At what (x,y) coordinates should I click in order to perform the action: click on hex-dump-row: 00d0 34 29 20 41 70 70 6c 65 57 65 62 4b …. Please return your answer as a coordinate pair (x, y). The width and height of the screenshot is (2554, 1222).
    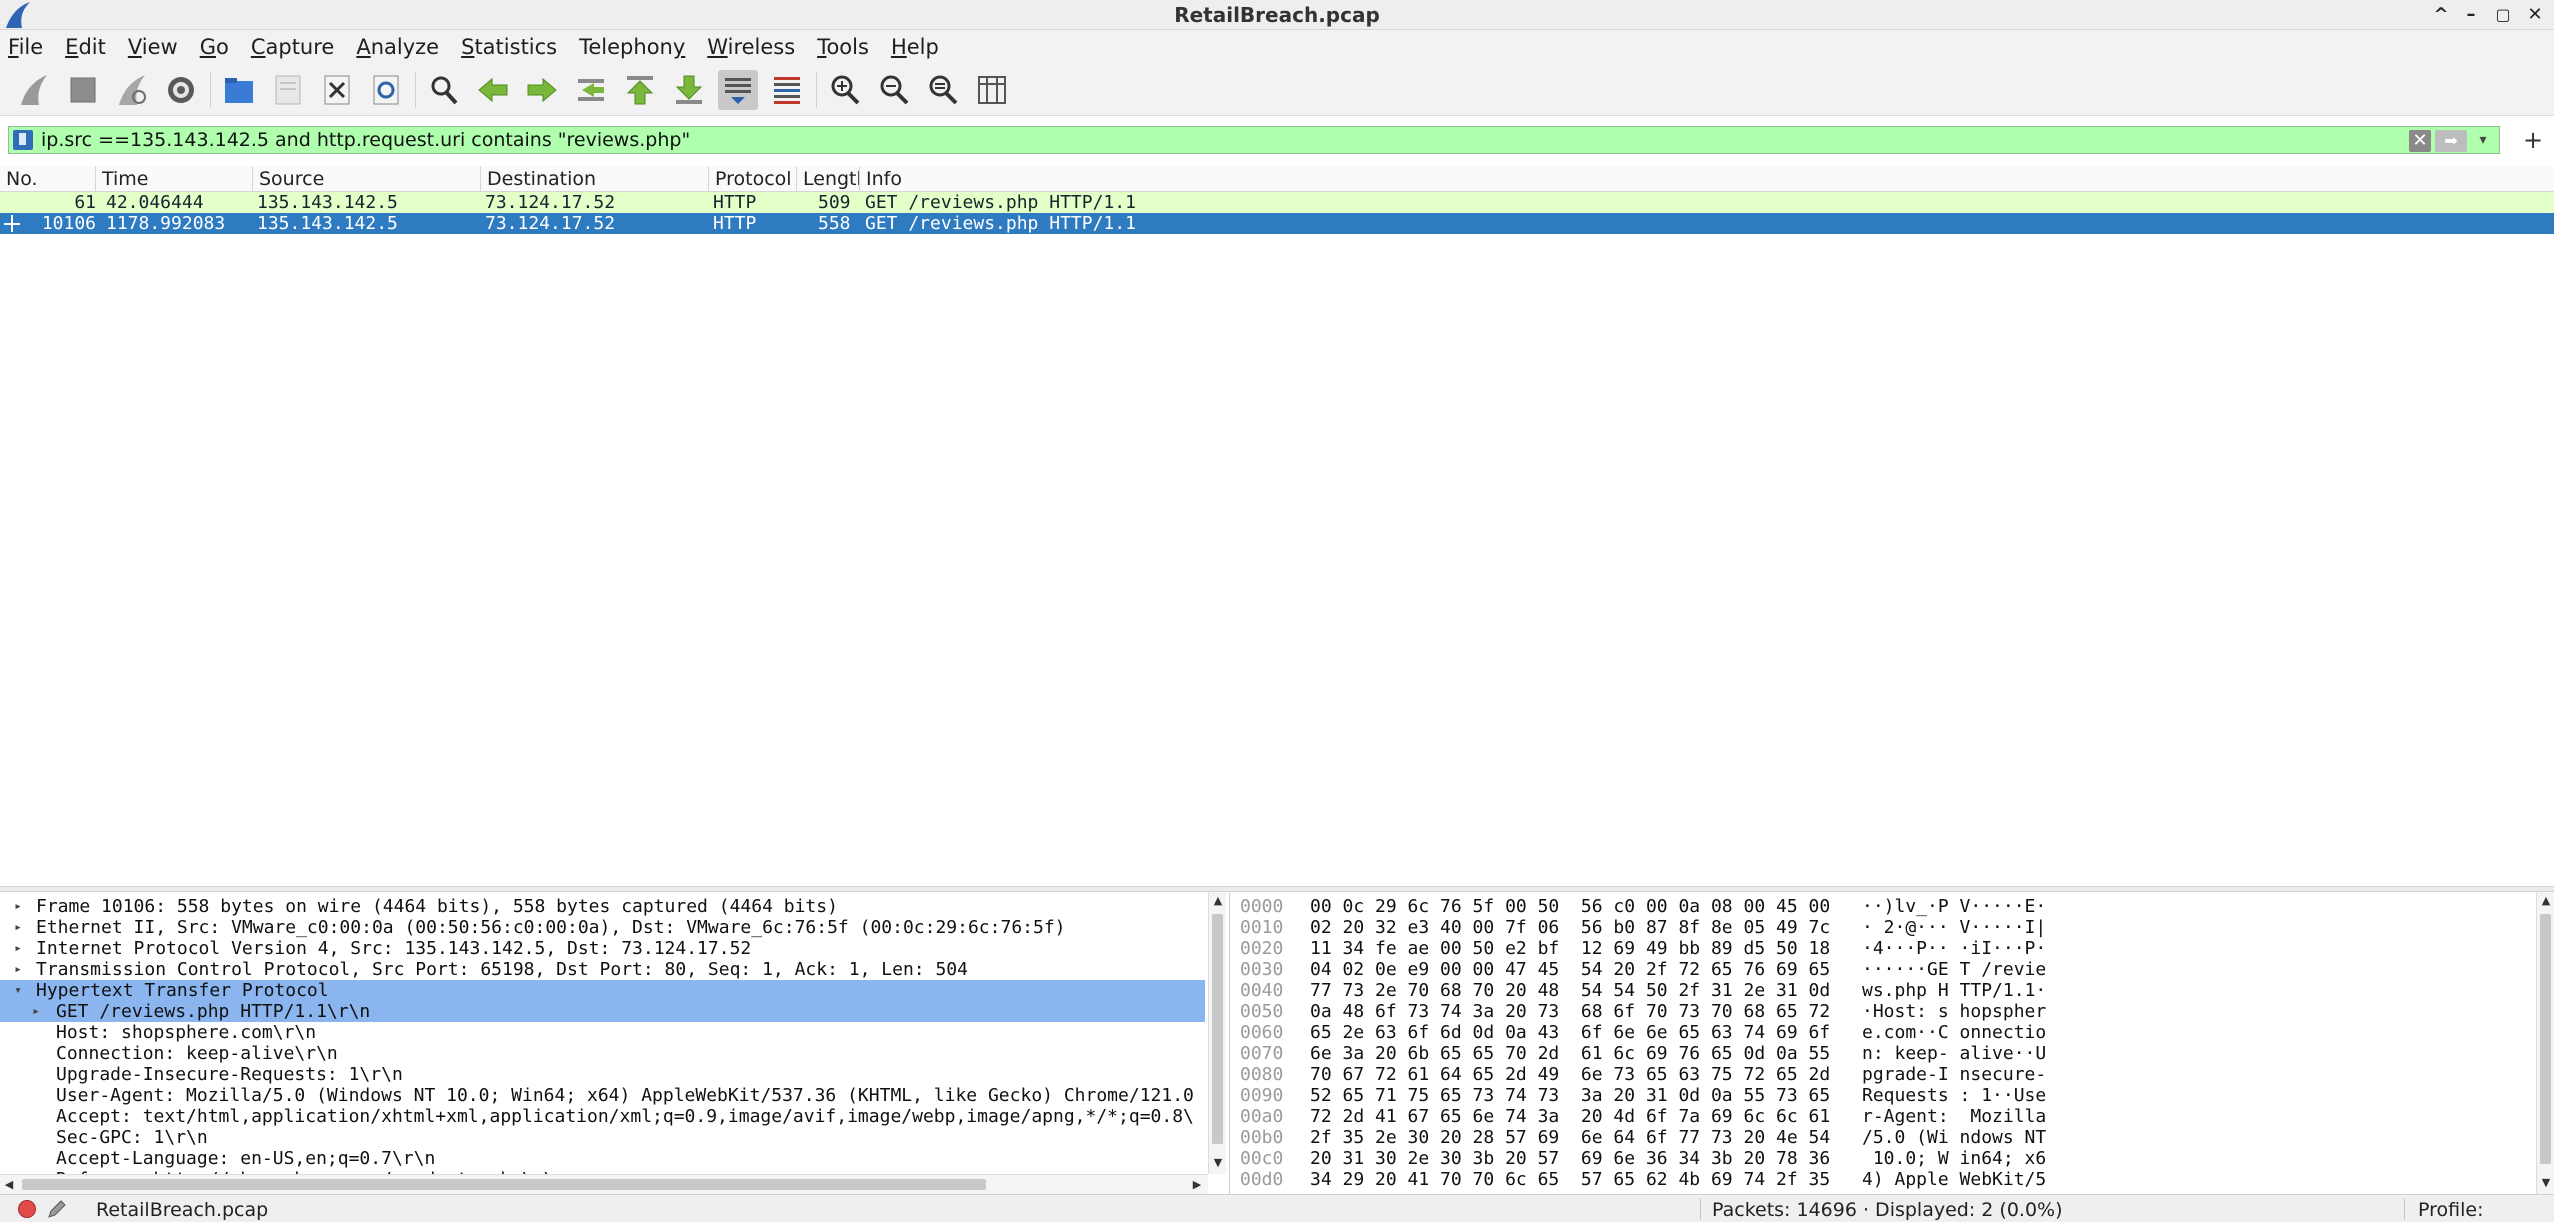
    Looking at the image, I should click on (1886, 1179).